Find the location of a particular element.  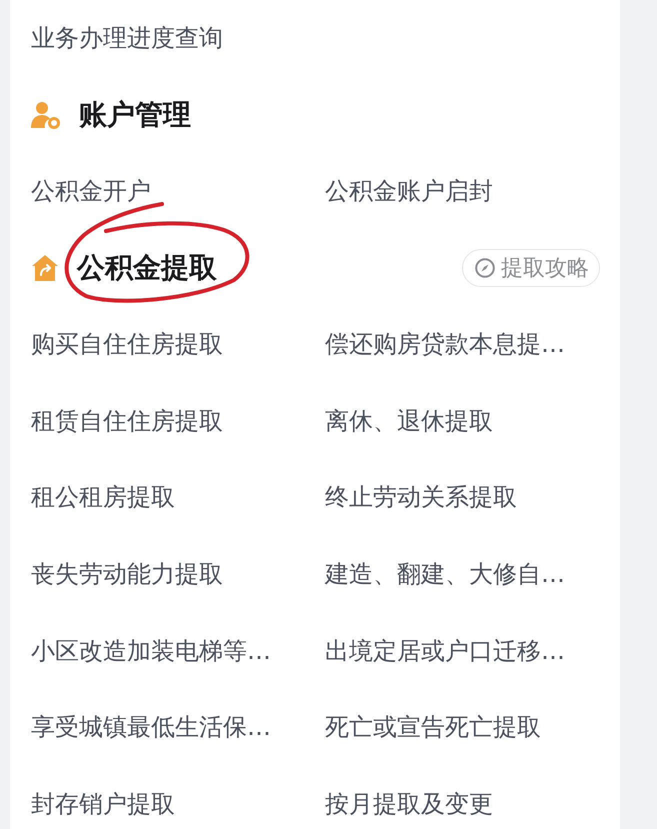

service-link: 终止劳动关系提取 is located at coordinates (421, 497).